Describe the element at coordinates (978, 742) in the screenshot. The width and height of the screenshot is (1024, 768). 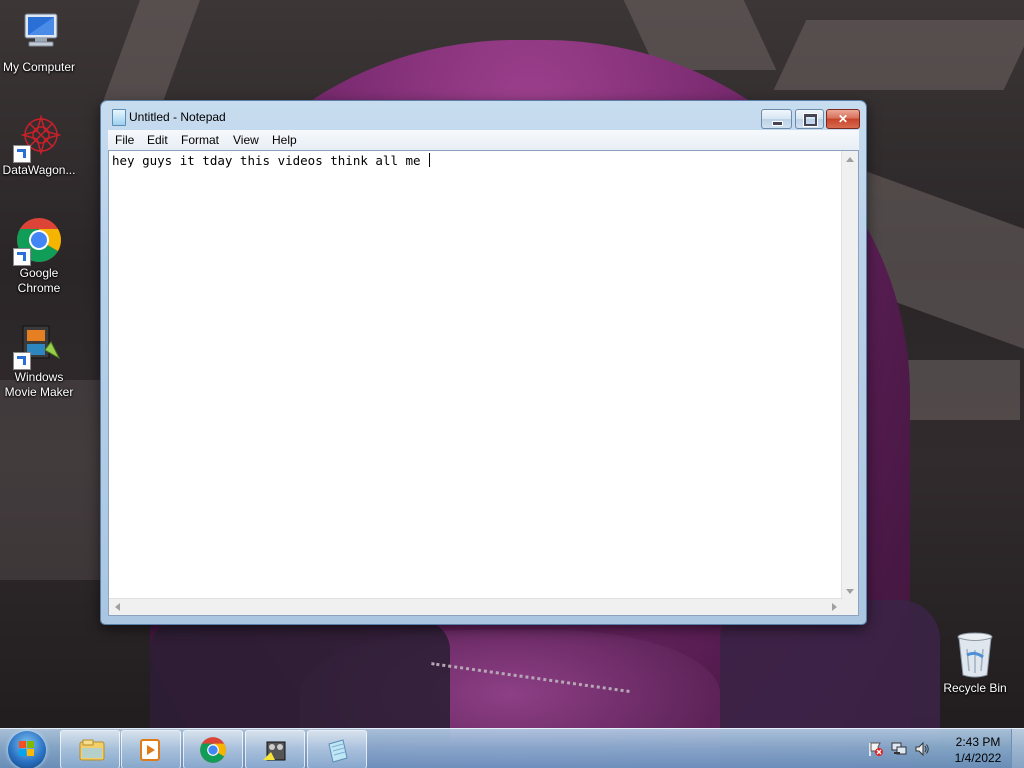
I see `clock-time: 2:43 PM` at that location.